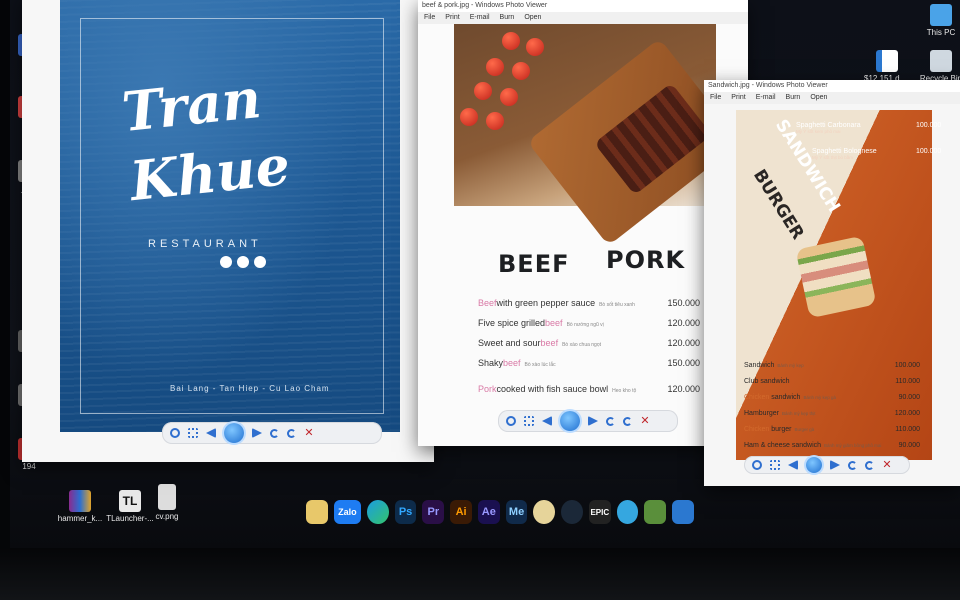 This screenshot has height=600, width=960. I want to click on taskbar: Zalo Ps Pr Ai Ae Me EPIC, so click(500, 512).